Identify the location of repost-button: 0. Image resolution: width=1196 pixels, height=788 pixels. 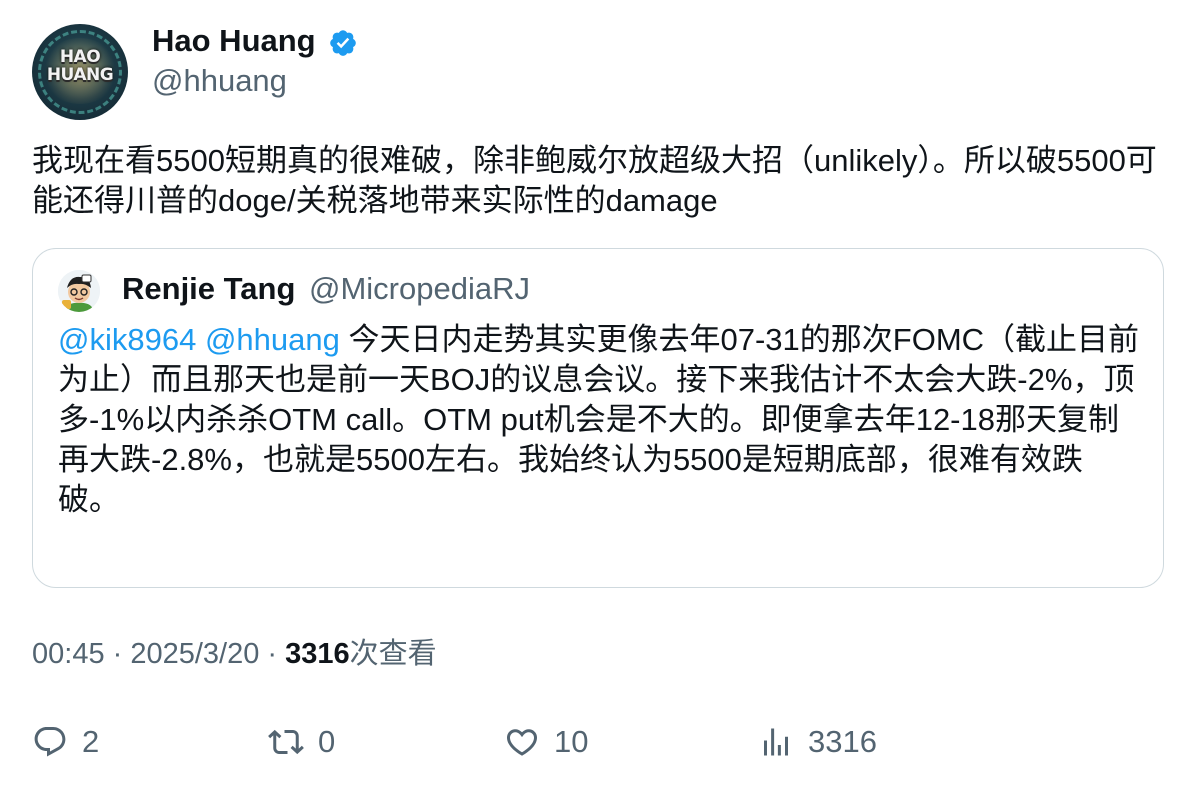
(301, 742).